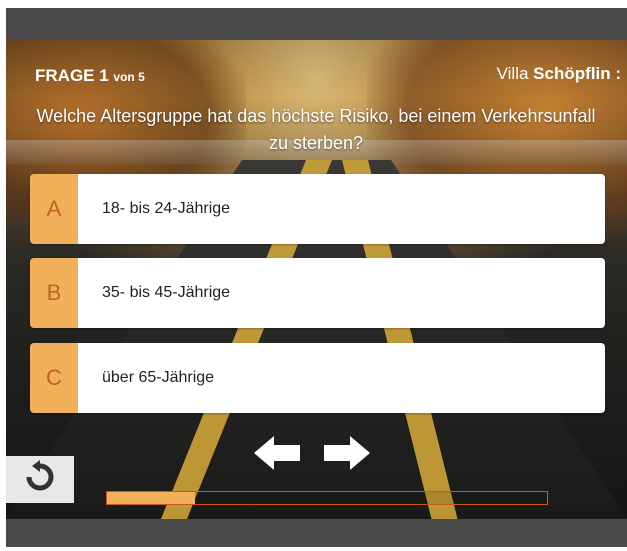 This screenshot has height=551, width=627. What do you see at coordinates (316, 24) in the screenshot?
I see `top-bar` at bounding box center [316, 24].